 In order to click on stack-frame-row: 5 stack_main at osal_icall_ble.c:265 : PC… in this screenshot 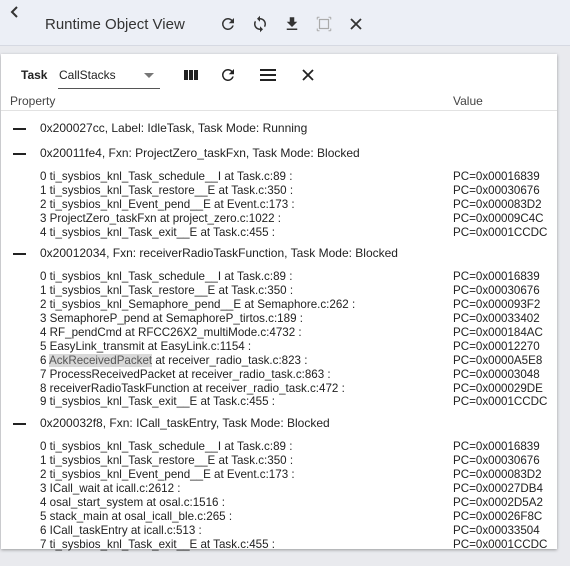, I will do `click(279, 517)`.